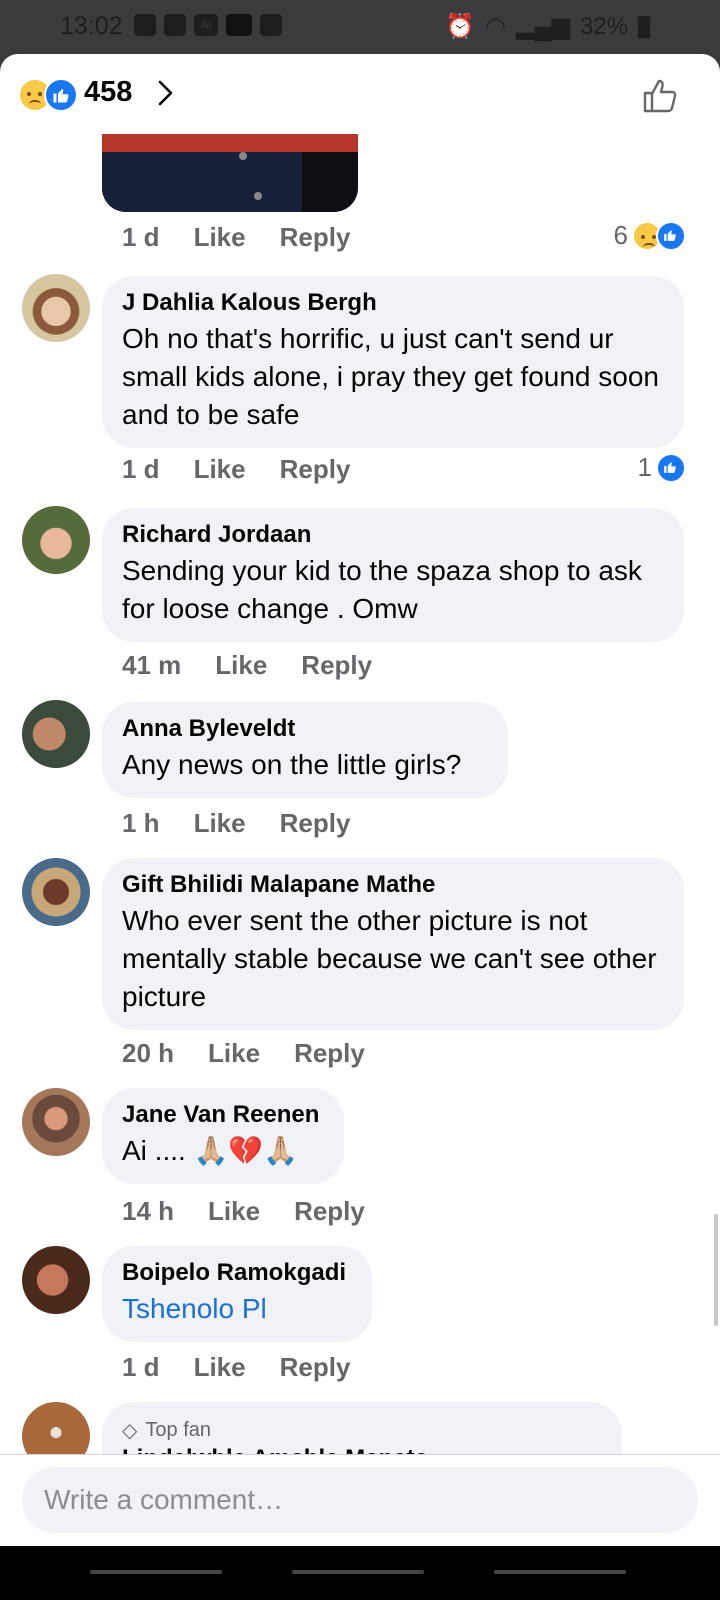 The height and width of the screenshot is (1600, 720). Describe the element at coordinates (156, 1572) in the screenshot. I see `nav-recent-button` at that location.